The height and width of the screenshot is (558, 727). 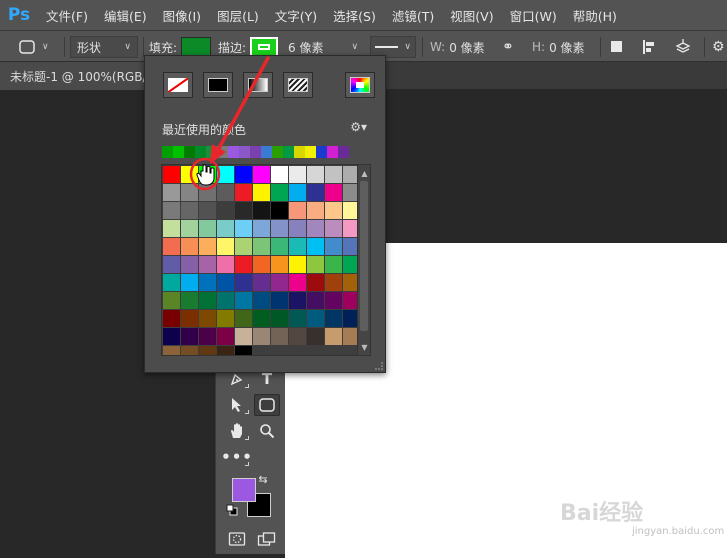 What do you see at coordinates (296, 15) in the screenshot?
I see `menu-type: 文字(Y)` at bounding box center [296, 15].